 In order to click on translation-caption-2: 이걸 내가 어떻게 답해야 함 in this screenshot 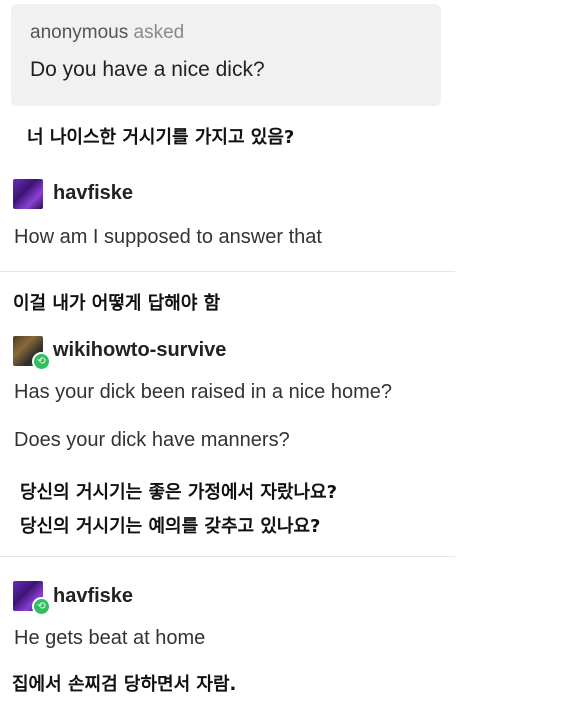, I will do `click(117, 303)`.